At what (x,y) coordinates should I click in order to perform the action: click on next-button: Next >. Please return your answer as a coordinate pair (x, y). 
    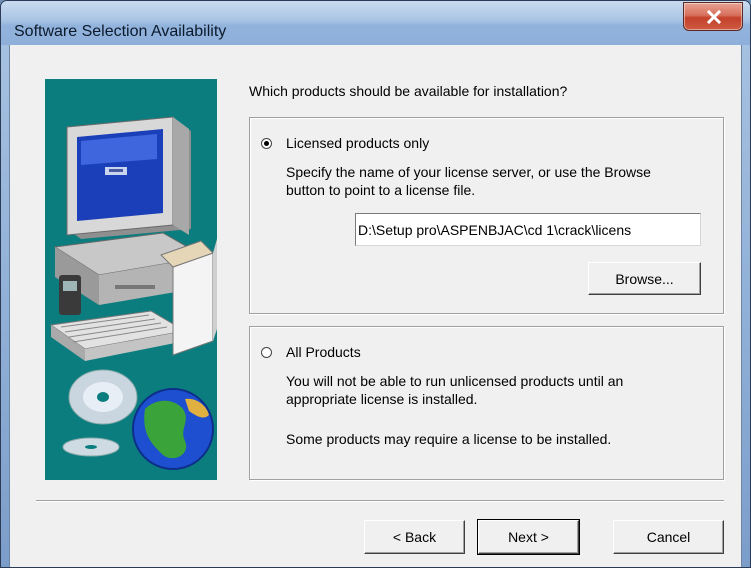
    Looking at the image, I should click on (528, 537).